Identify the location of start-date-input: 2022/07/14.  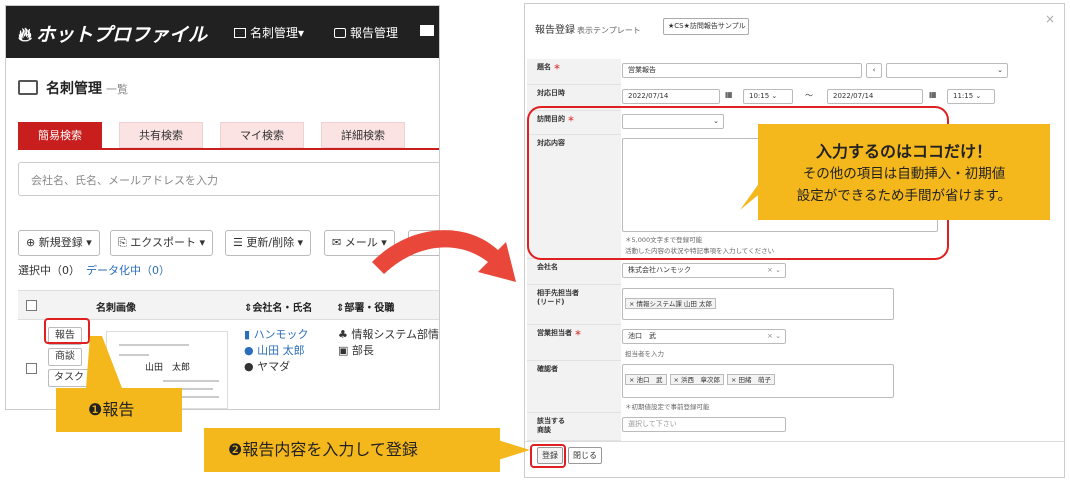
(671, 96).